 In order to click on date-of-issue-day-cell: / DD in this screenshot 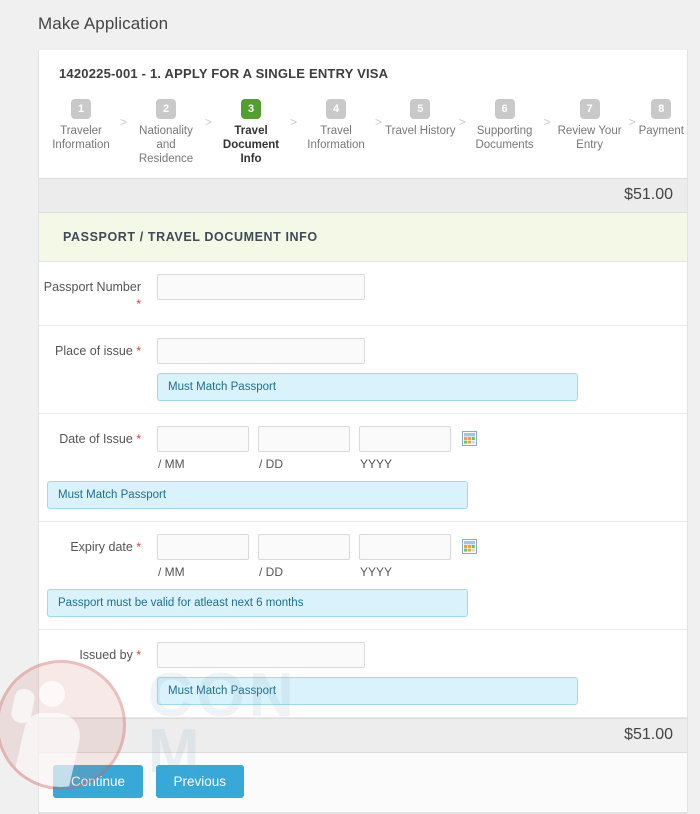, I will do `click(304, 448)`.